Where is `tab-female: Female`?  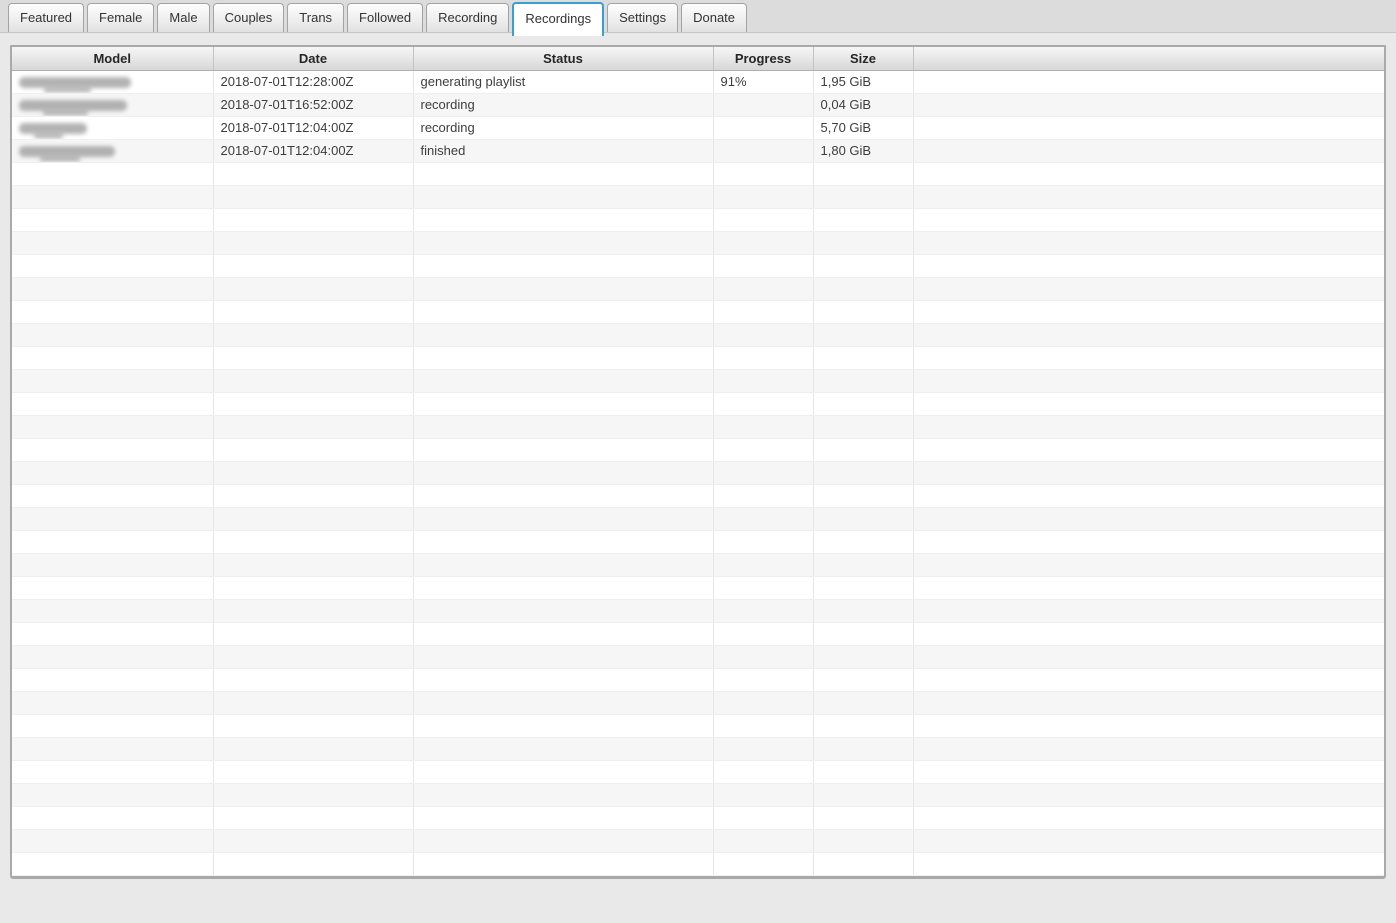
tab-female: Female is located at coordinates (121, 17).